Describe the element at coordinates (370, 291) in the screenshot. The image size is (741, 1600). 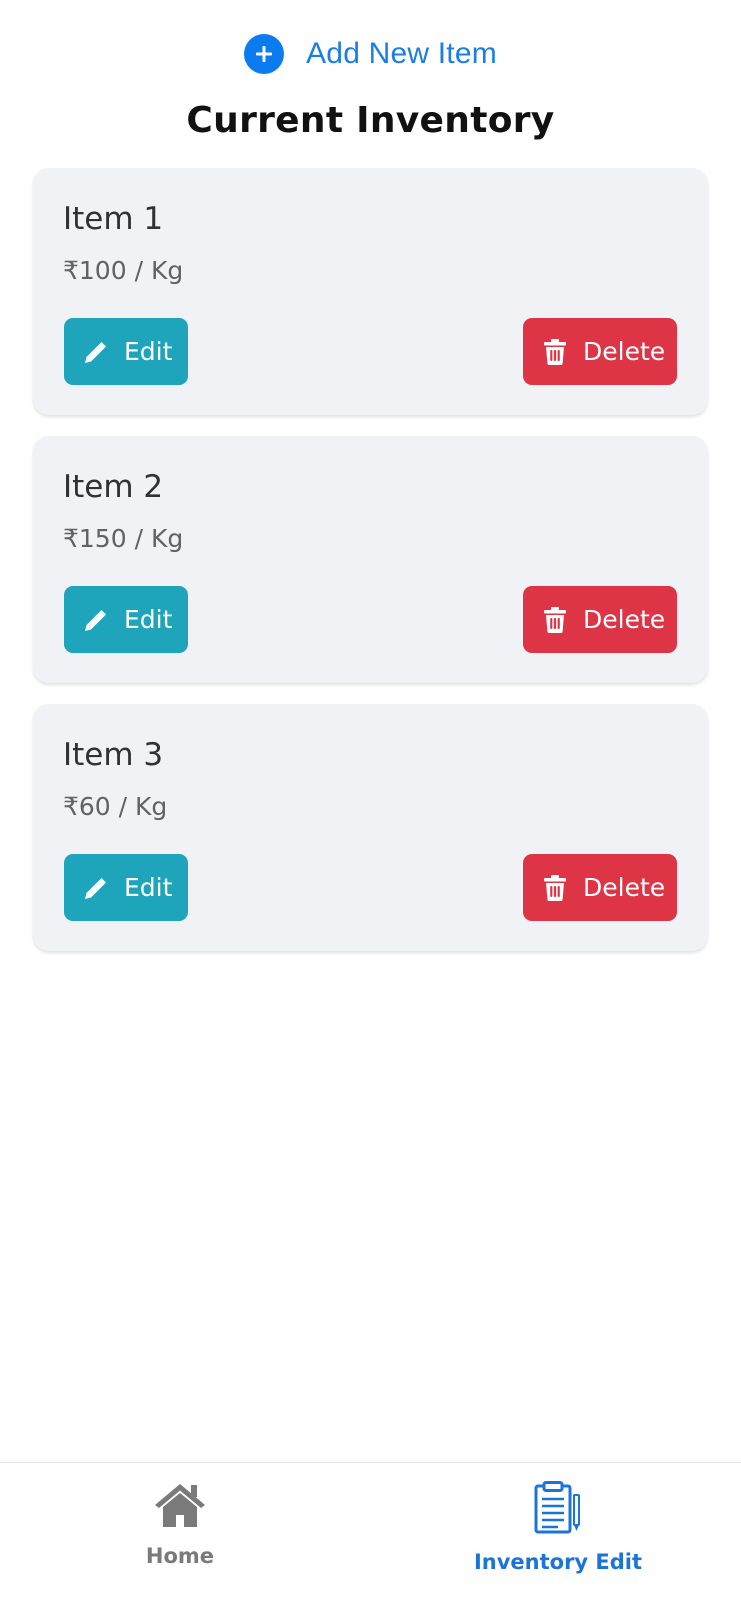
I see `inventory-card: Item 1 ₹100 / Kg Edit Delete` at that location.